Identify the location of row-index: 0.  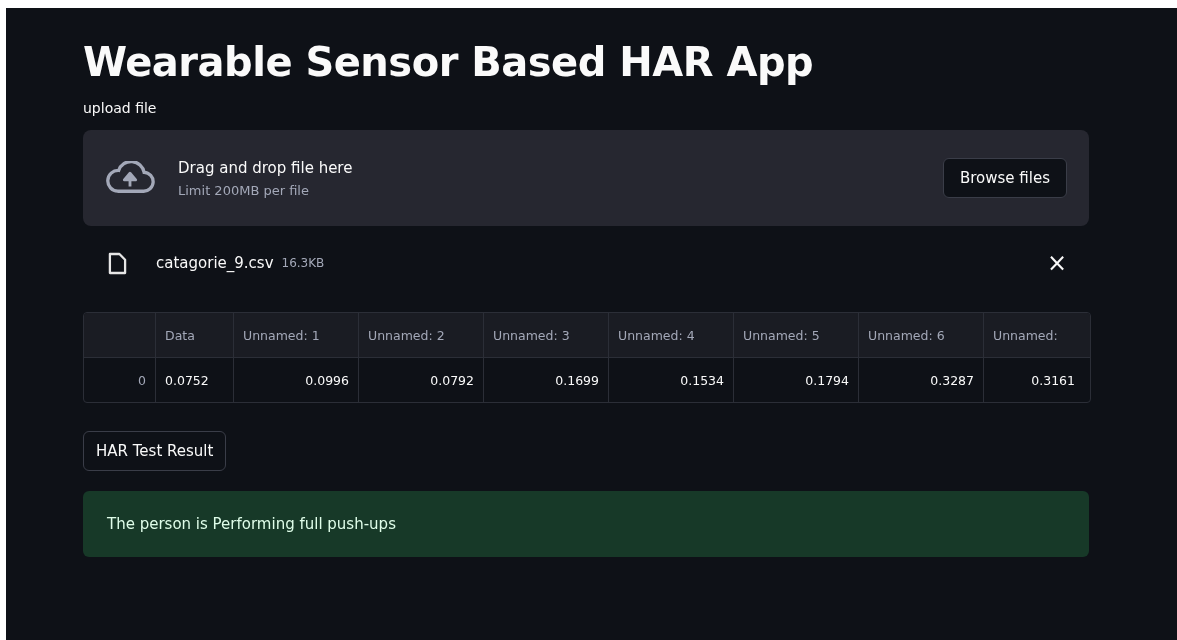
(142, 380).